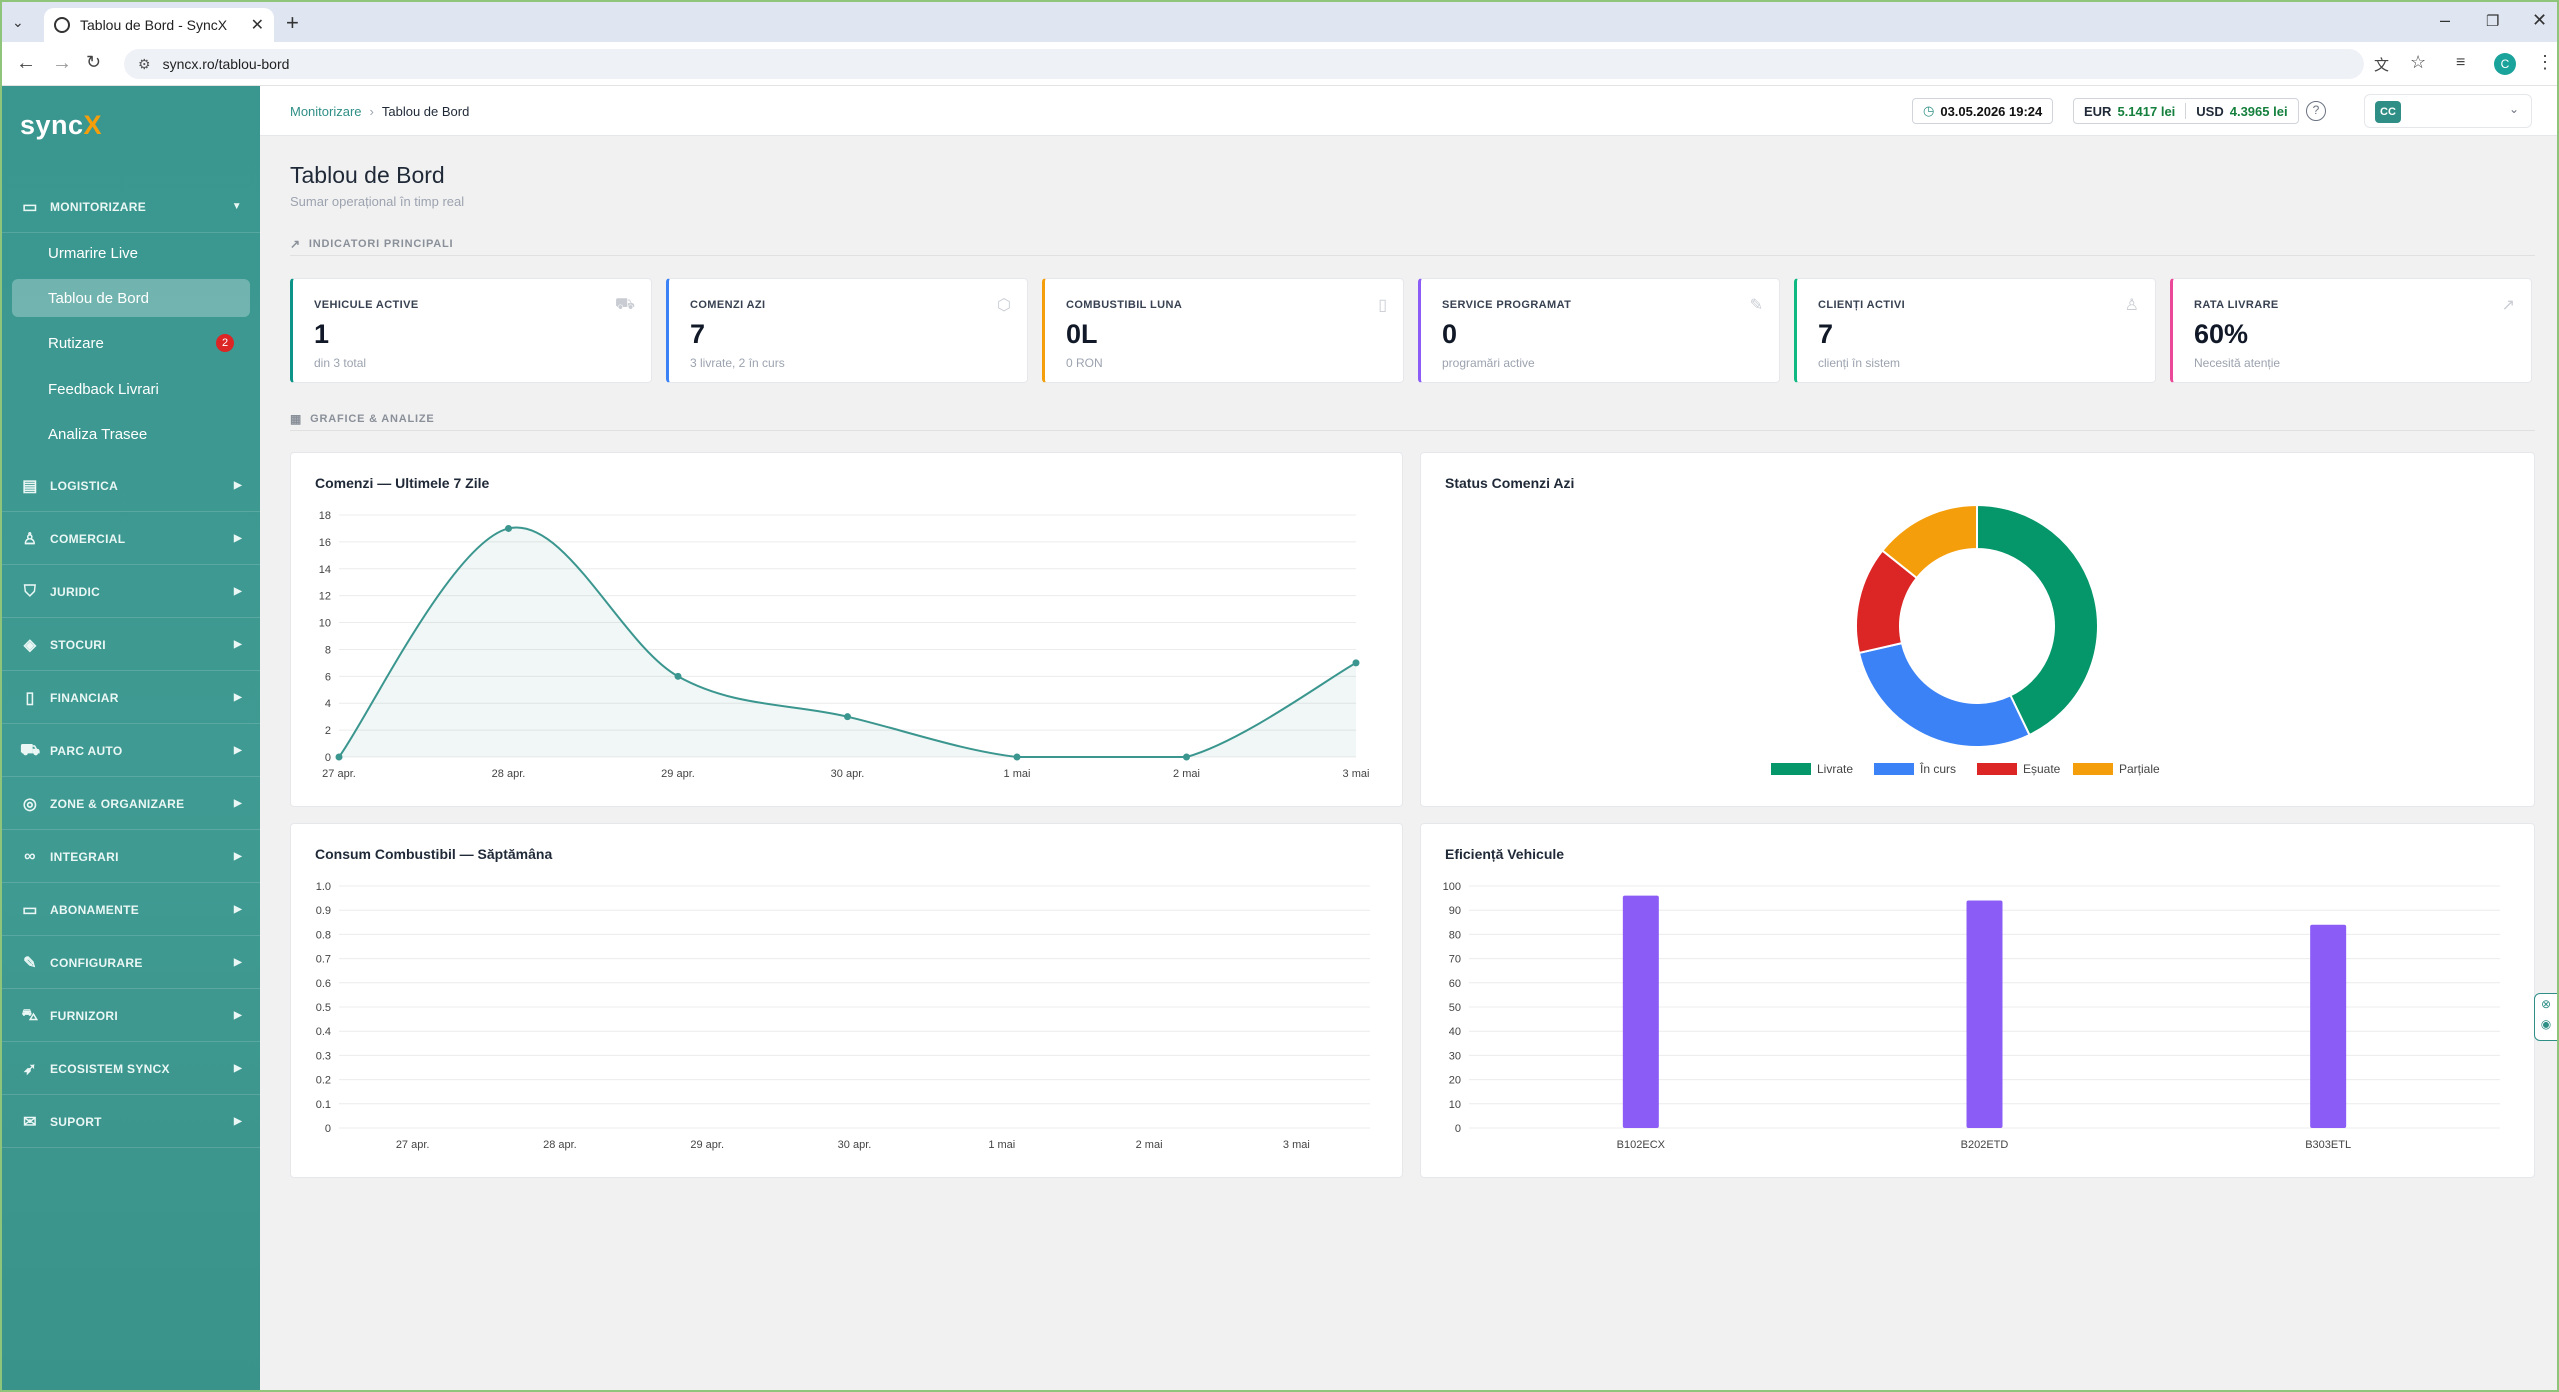 This screenshot has height=1392, width=2559. What do you see at coordinates (326, 111) in the screenshot?
I see `breadcrumb-parent: Monitorizare` at bounding box center [326, 111].